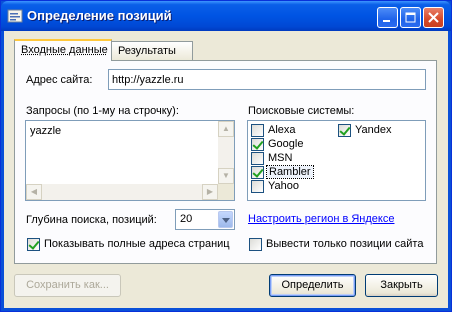 This screenshot has height=312, width=452. What do you see at coordinates (301, 111) in the screenshot?
I see `search-engines-label: Поисковые системы:` at bounding box center [301, 111].